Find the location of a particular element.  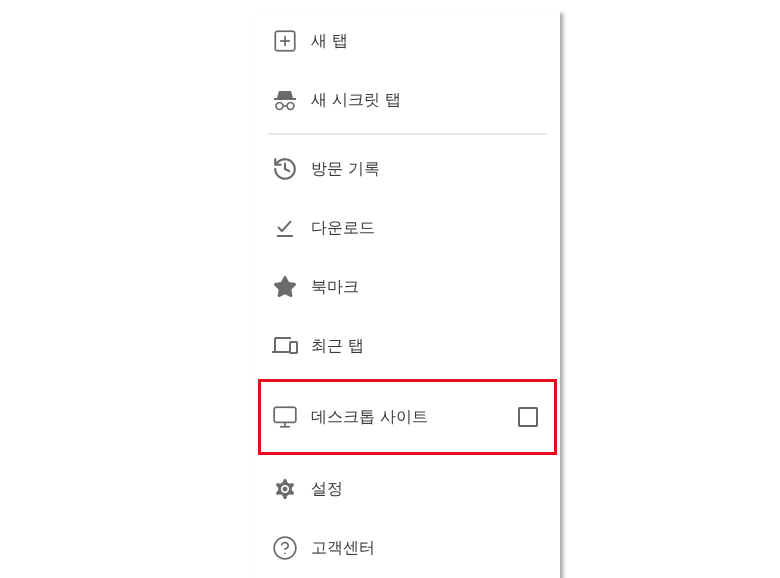

menu-item-label: 새 탭 is located at coordinates (329, 41).